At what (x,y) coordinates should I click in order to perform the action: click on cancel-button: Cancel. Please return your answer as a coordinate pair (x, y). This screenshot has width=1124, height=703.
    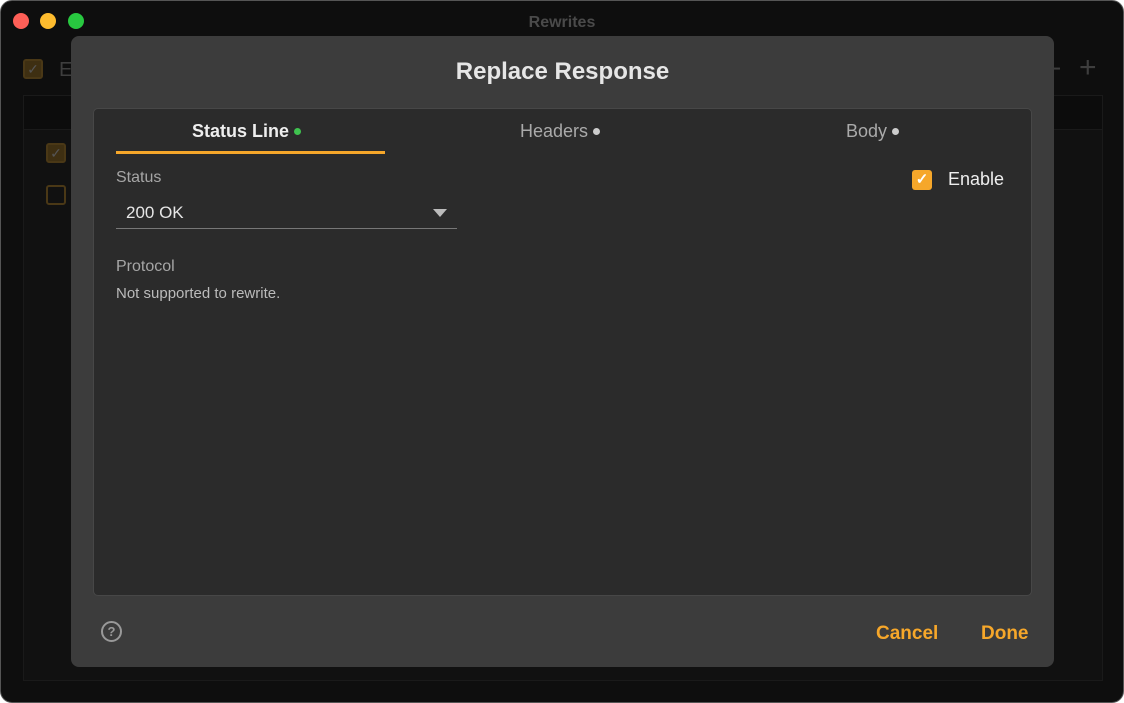
    Looking at the image, I should click on (907, 634).